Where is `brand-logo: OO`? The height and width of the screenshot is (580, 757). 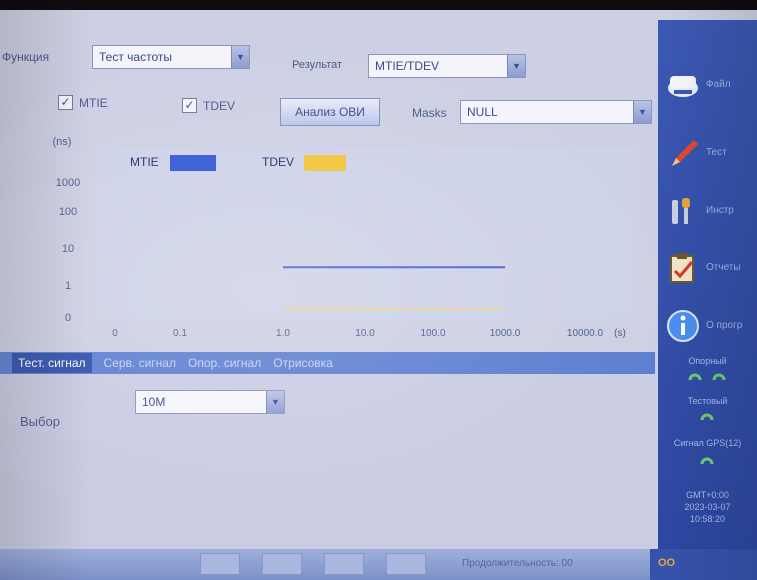
brand-logo: OO is located at coordinates (703, 564).